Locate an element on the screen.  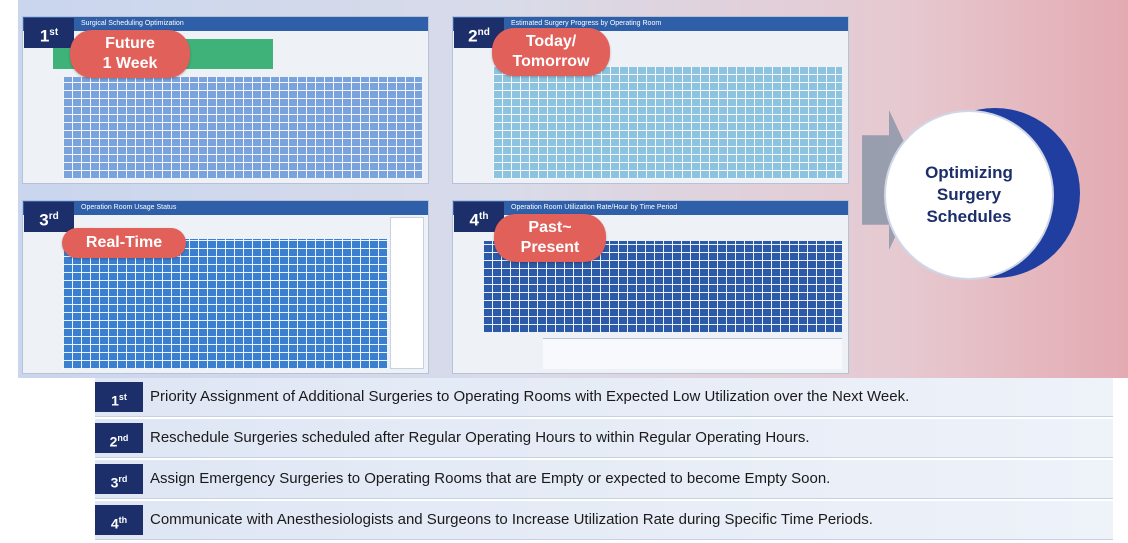
utilization-line-chart is located at coordinates (692, 353).